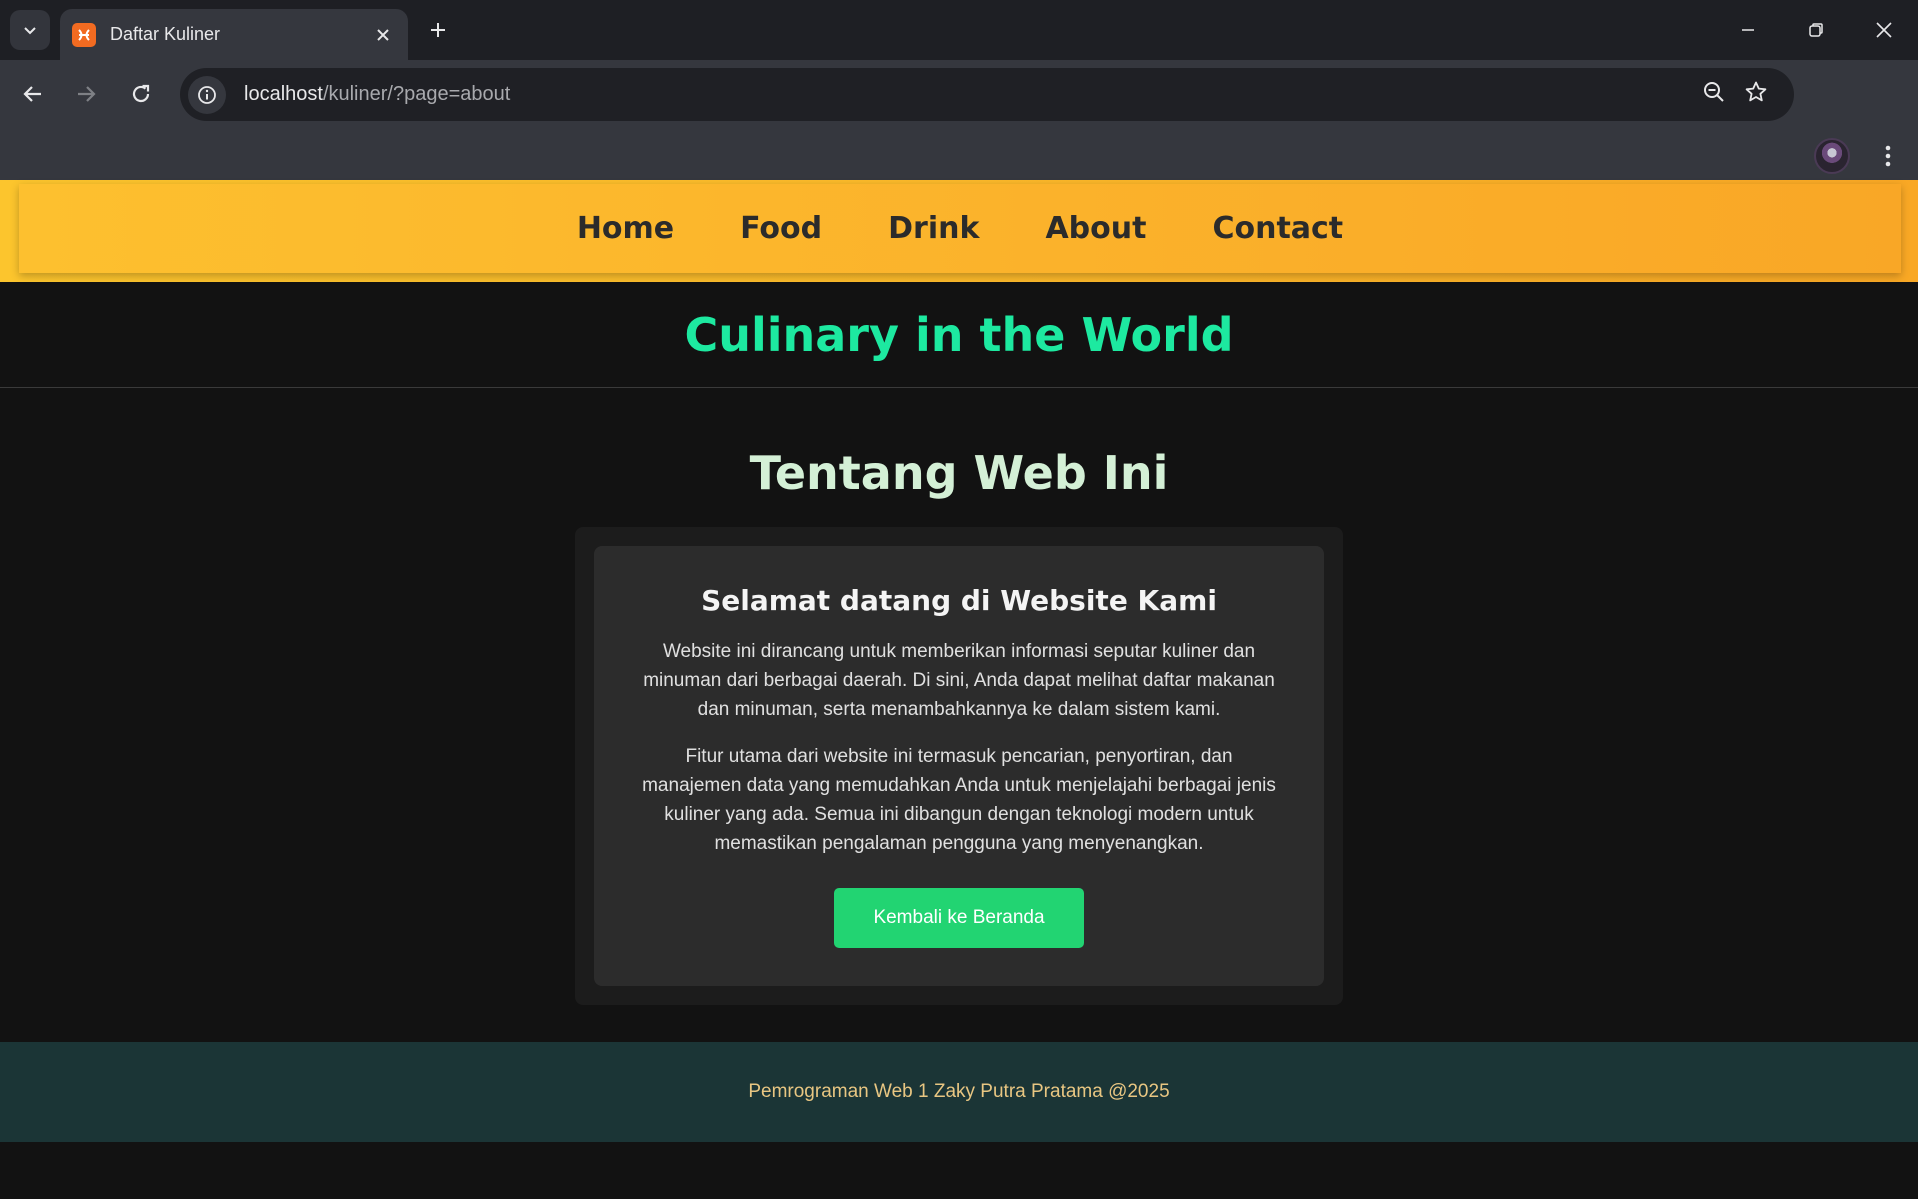 Image resolution: width=1918 pixels, height=1199 pixels. Describe the element at coordinates (959, 473) in the screenshot. I see `page-title: Tentang Web Ini` at that location.